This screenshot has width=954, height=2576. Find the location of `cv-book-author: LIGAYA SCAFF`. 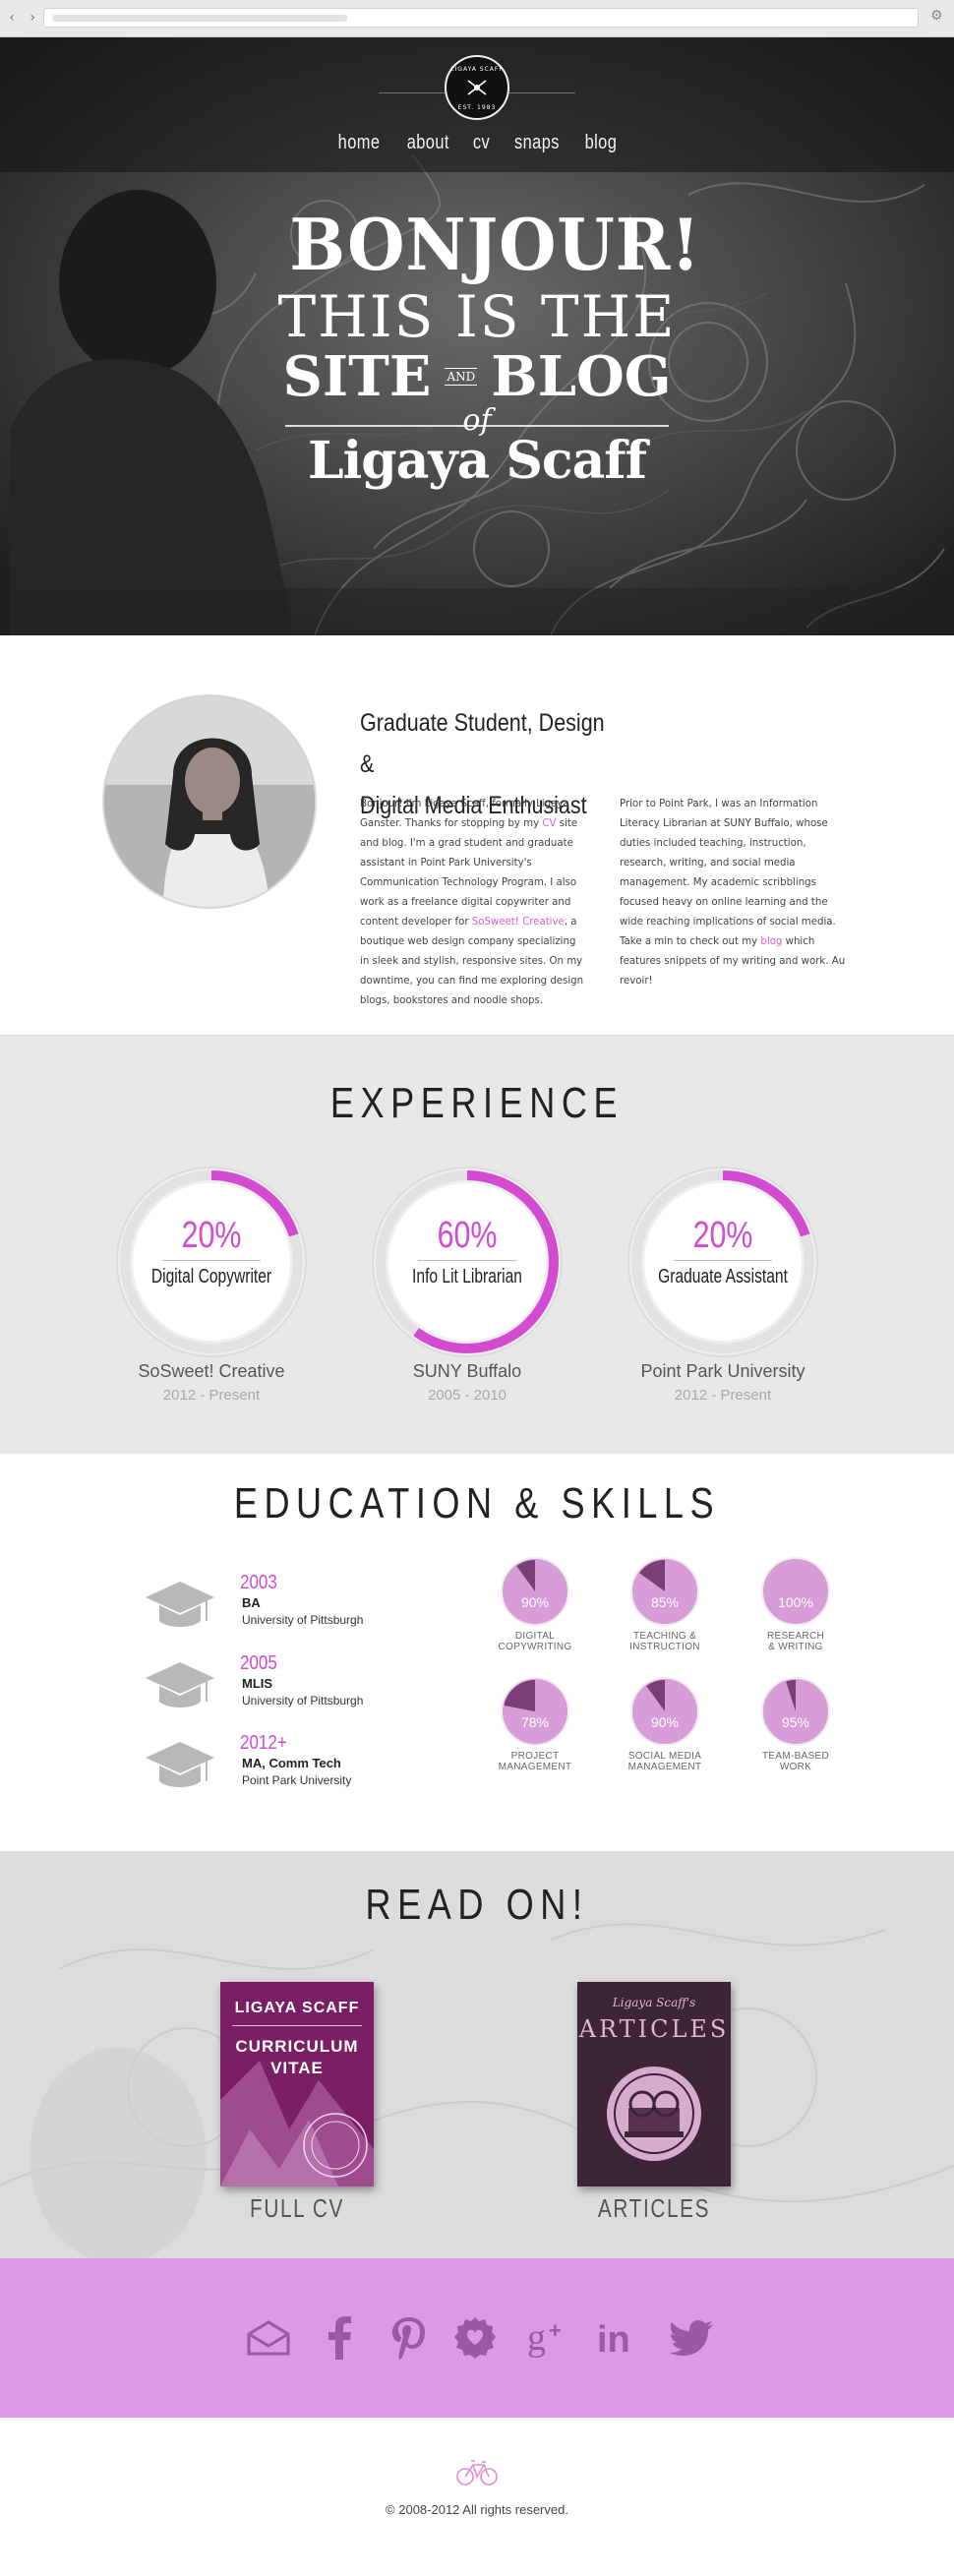

cv-book-author: LIGAYA SCAFF is located at coordinates (297, 2008).